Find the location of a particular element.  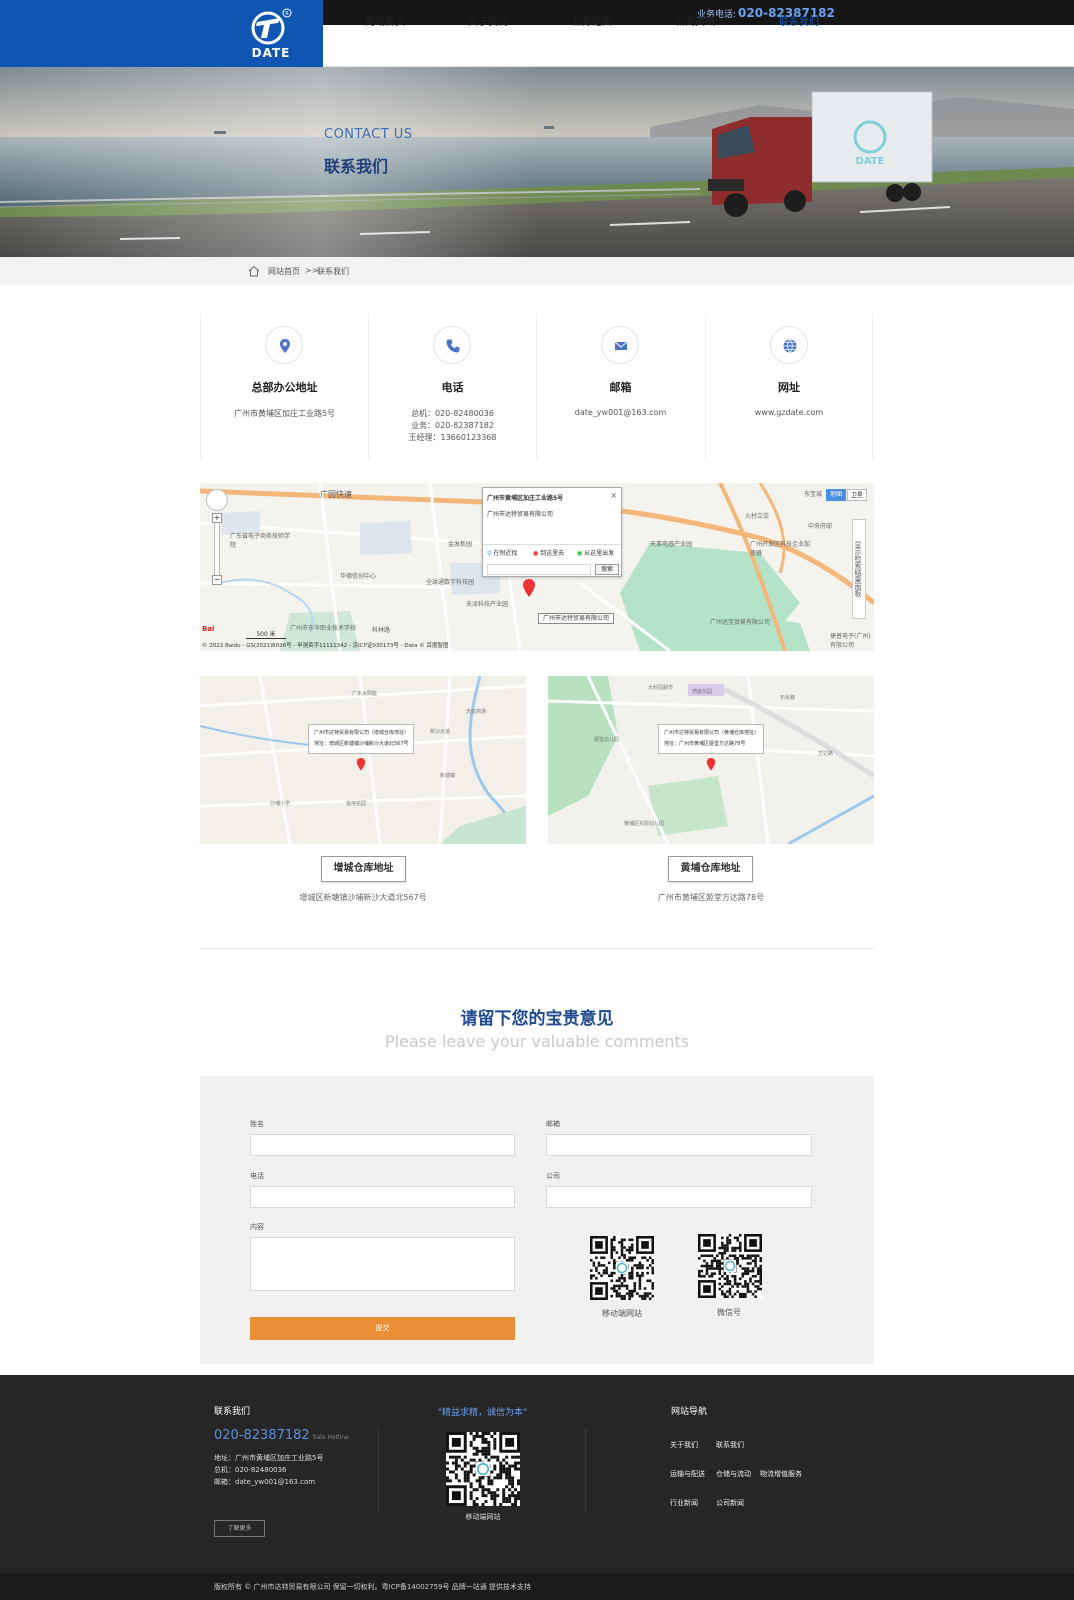

email-label: 邮箱 is located at coordinates (553, 1124).